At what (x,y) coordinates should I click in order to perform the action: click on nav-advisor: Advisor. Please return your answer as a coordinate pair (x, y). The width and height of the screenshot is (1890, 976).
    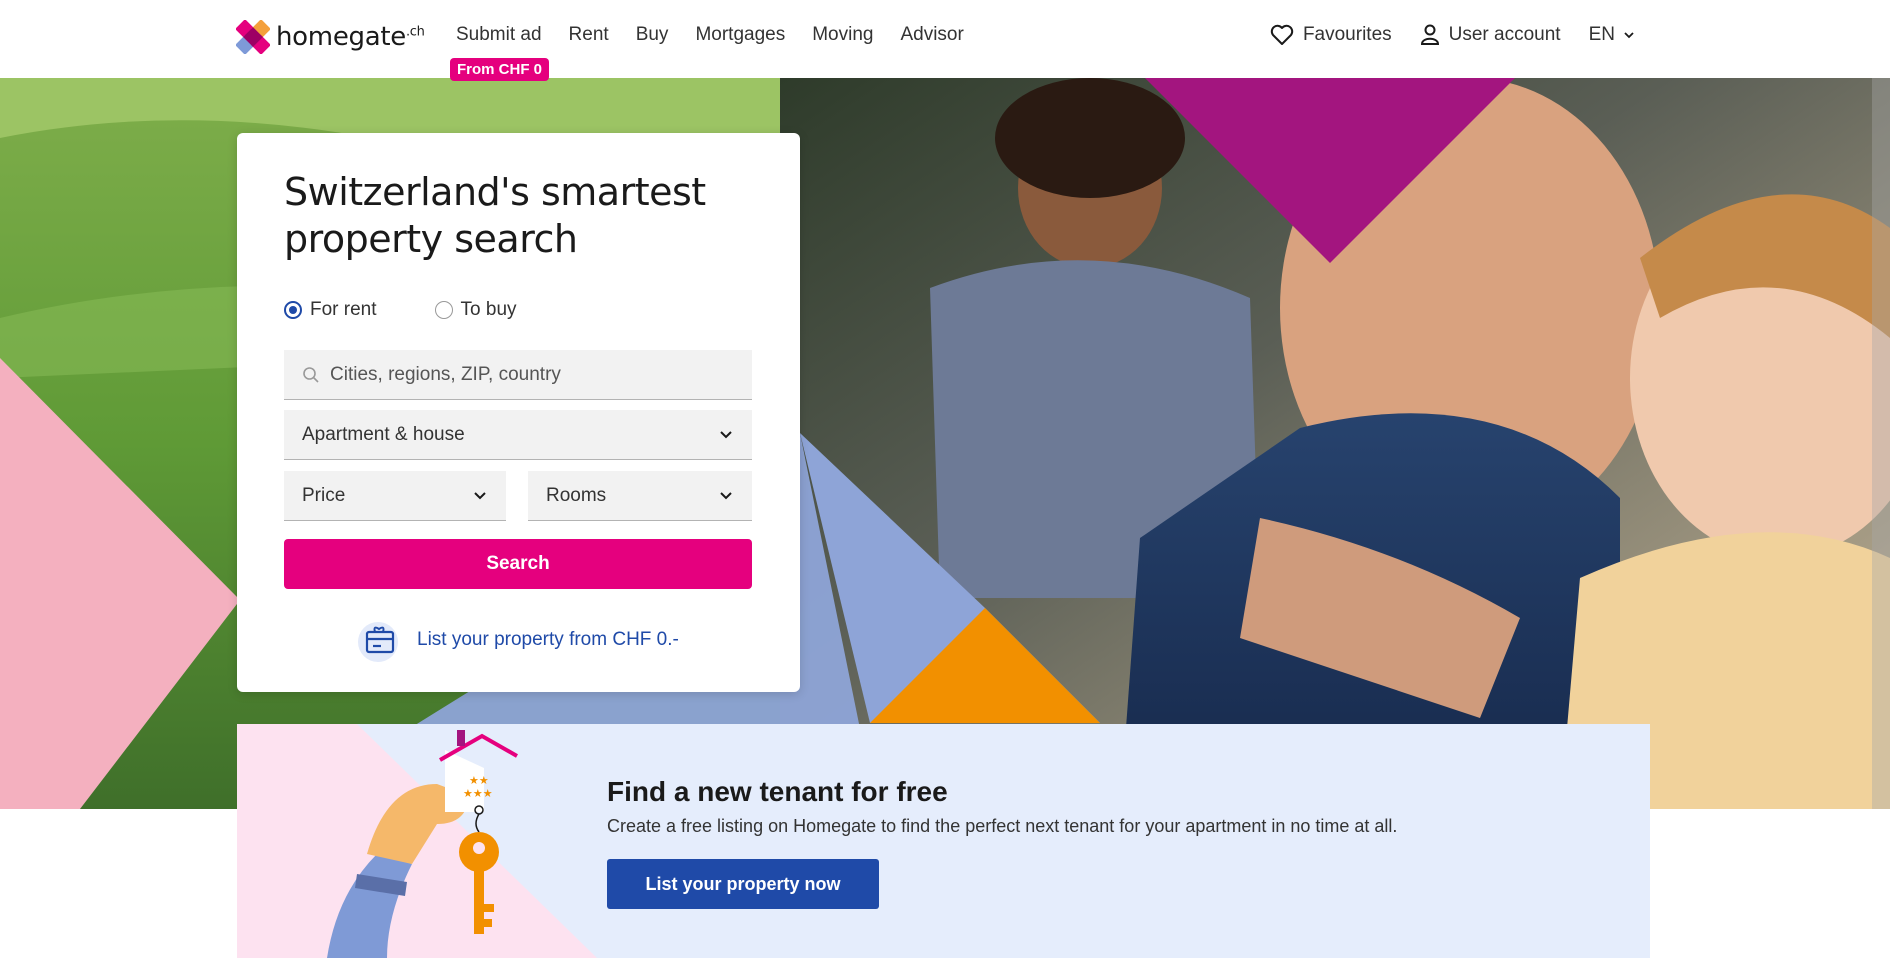
    Looking at the image, I should click on (931, 35).